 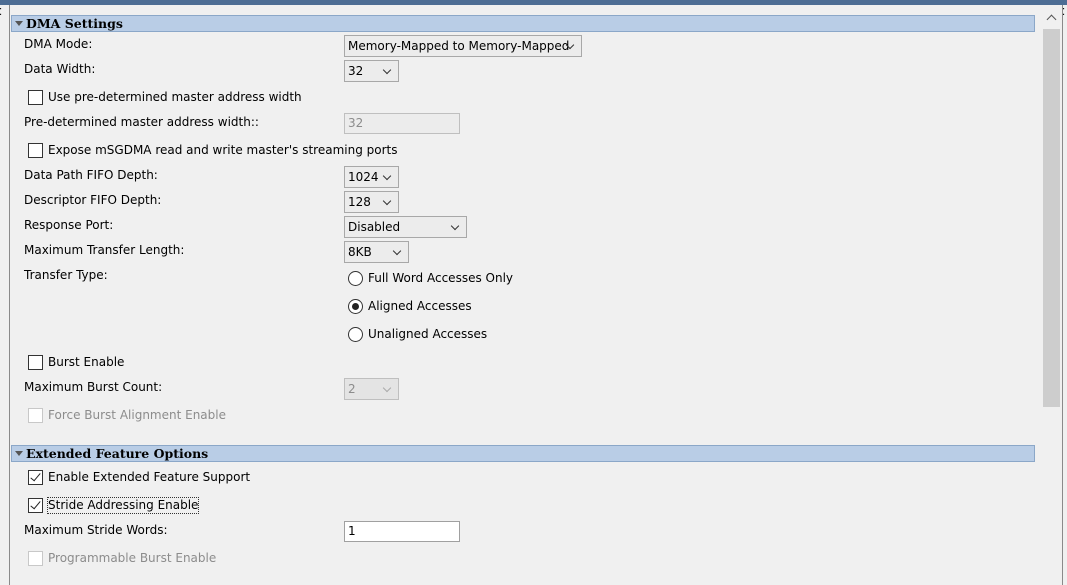 What do you see at coordinates (69, 225) in the screenshot?
I see `response-port-label: Response Port:` at bounding box center [69, 225].